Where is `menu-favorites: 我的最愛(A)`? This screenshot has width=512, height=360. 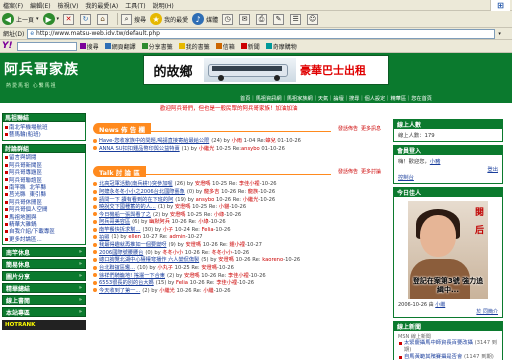 menu-favorites: 我的最愛(A) is located at coordinates (101, 5).